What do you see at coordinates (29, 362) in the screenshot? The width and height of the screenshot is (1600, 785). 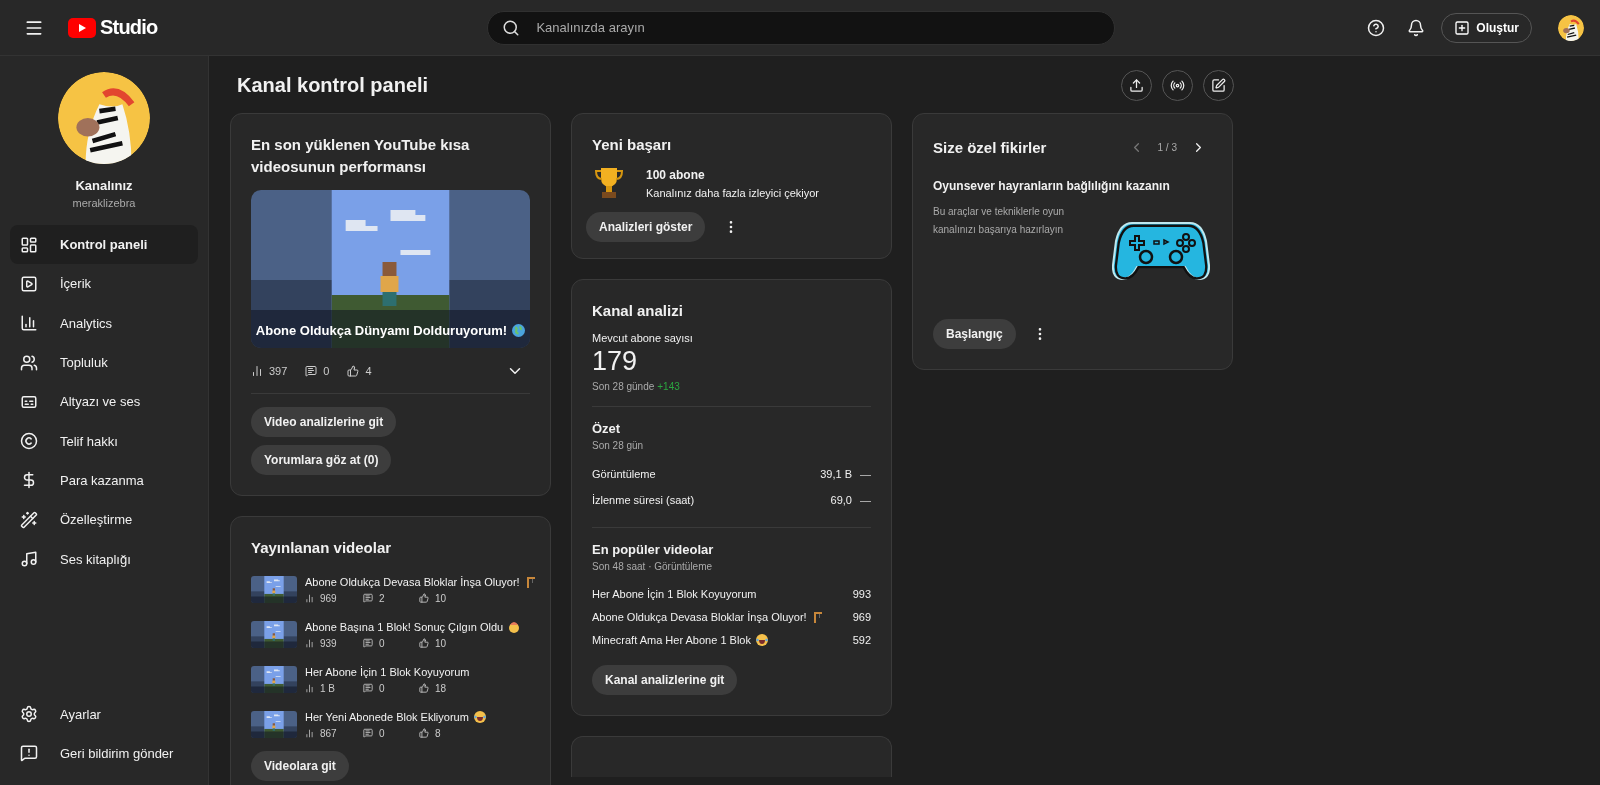 I see `people-icon` at bounding box center [29, 362].